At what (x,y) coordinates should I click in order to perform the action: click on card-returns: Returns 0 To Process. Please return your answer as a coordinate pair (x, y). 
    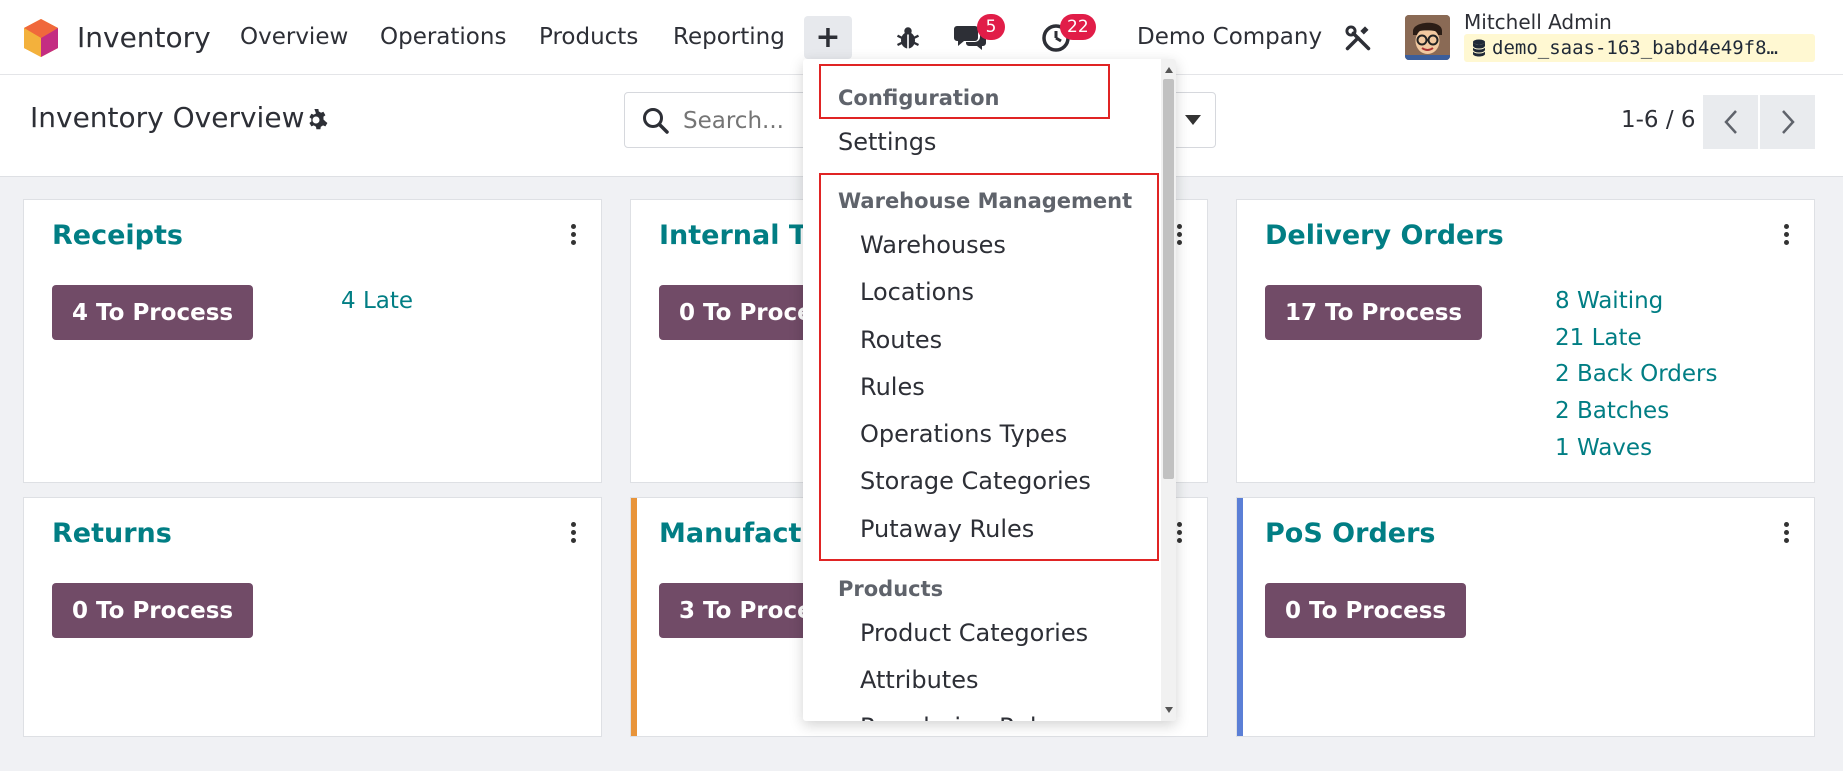
    Looking at the image, I should click on (312, 617).